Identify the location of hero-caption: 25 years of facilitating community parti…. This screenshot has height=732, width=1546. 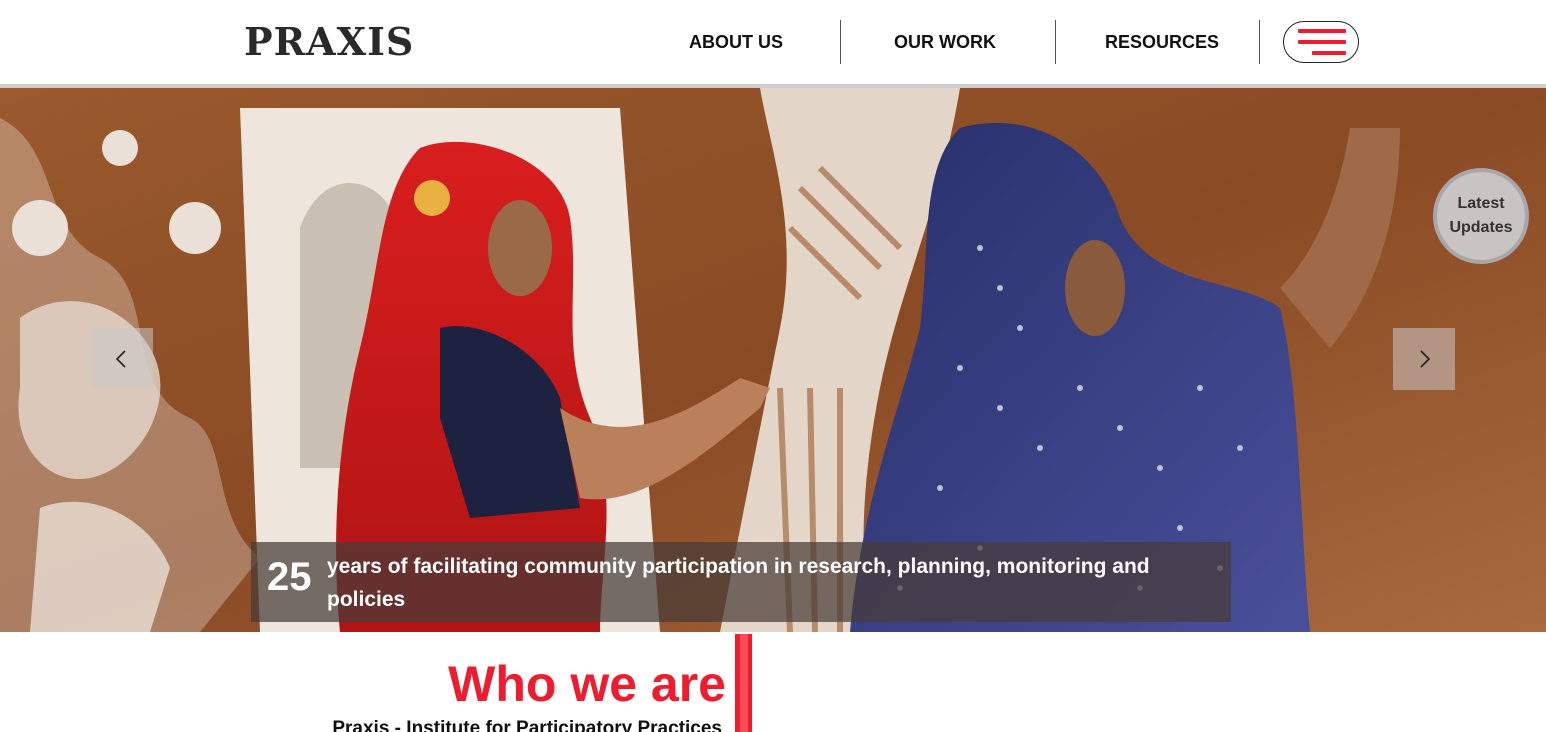
(741, 582).